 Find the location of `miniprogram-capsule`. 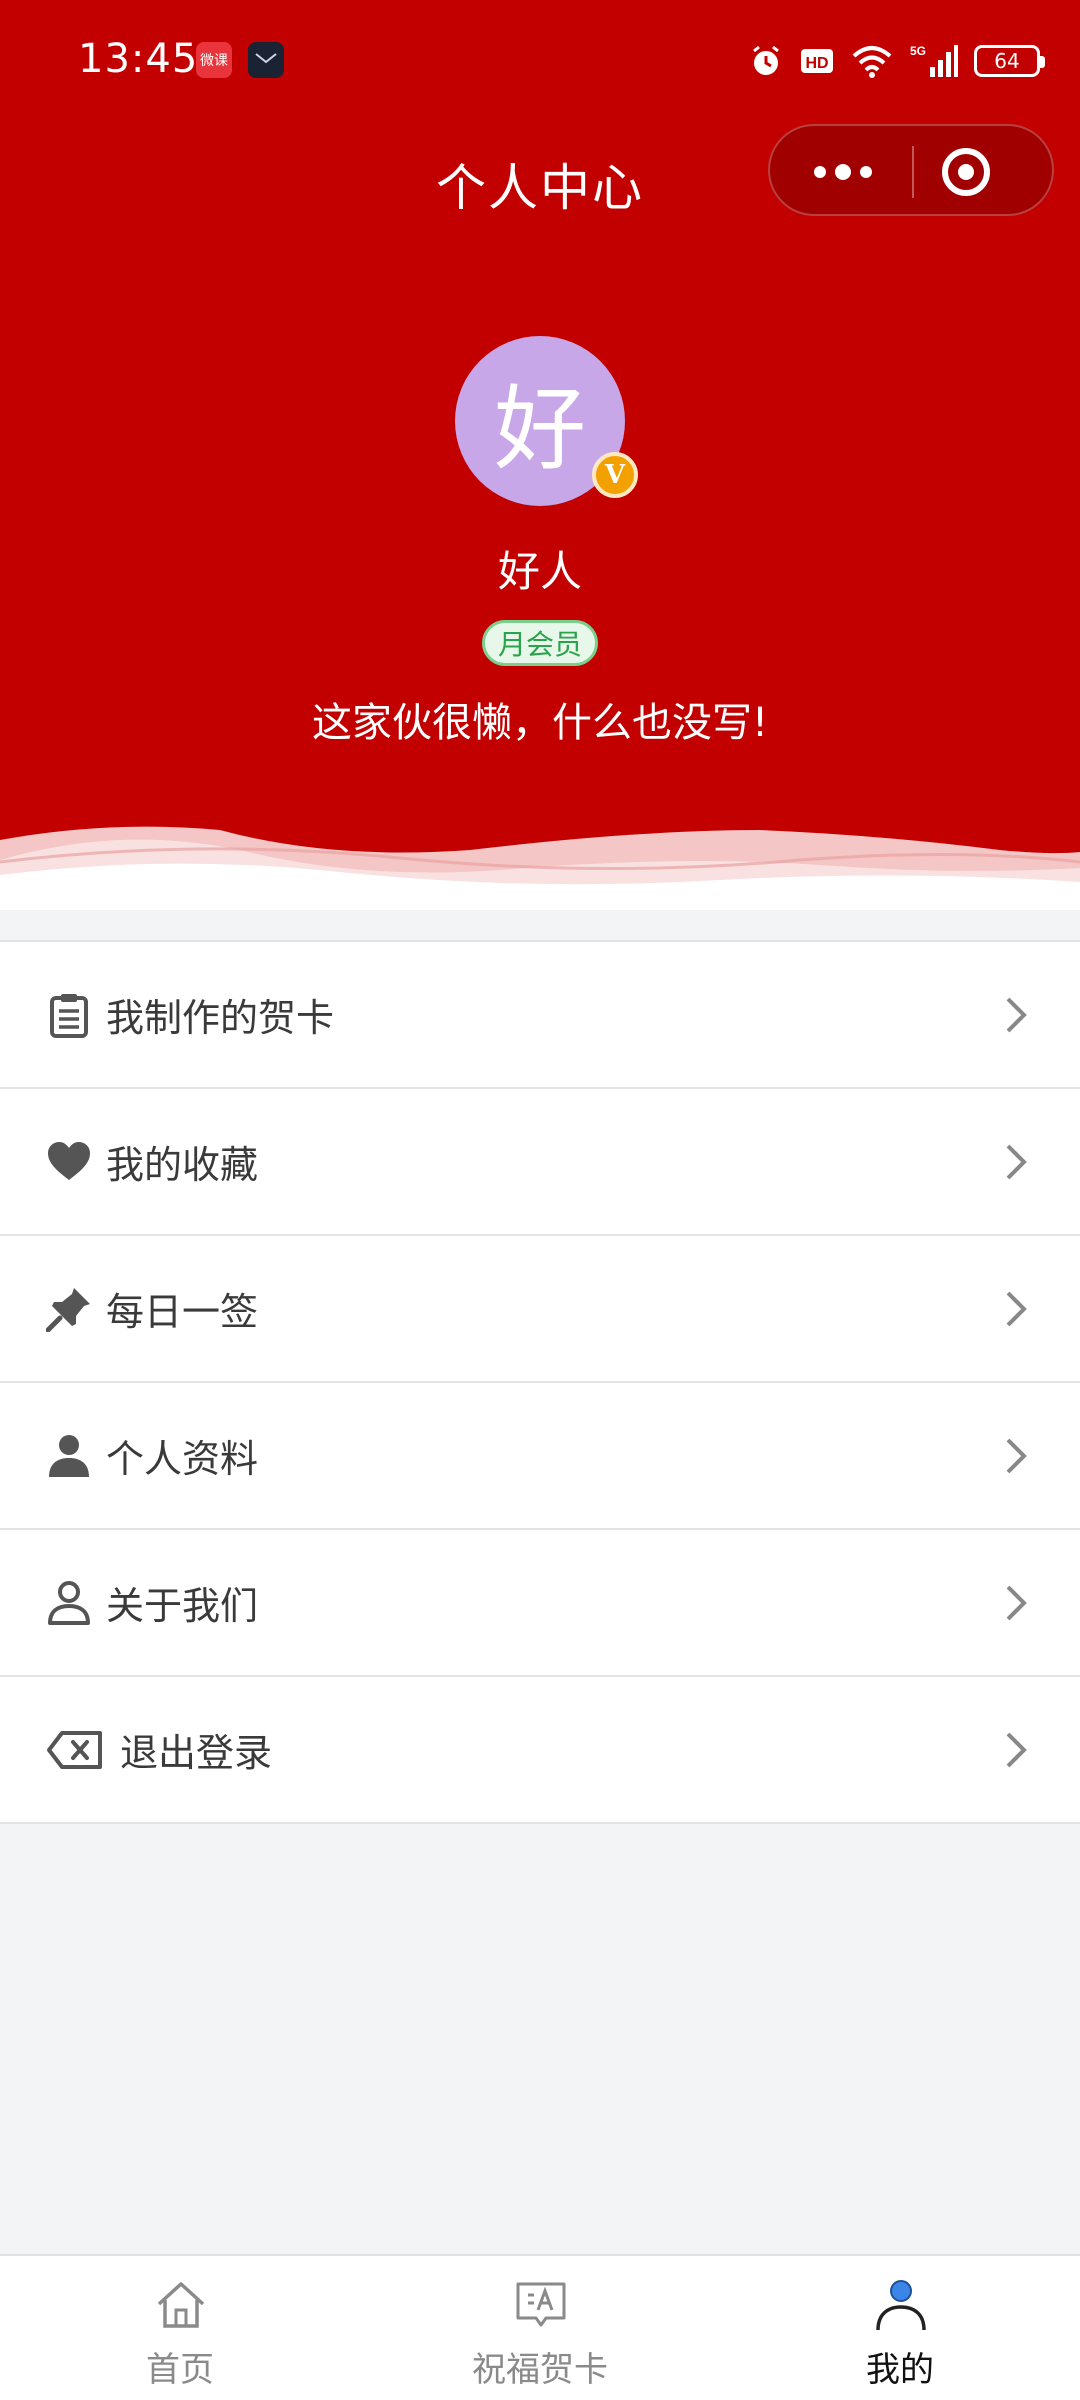

miniprogram-capsule is located at coordinates (911, 170).